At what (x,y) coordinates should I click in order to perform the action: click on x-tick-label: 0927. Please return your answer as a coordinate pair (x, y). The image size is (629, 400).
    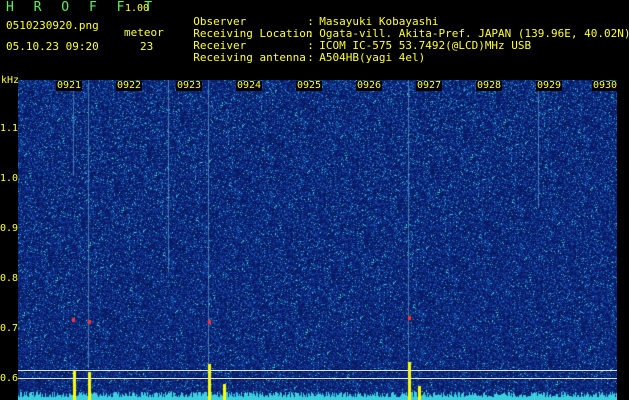
    Looking at the image, I should click on (429, 85).